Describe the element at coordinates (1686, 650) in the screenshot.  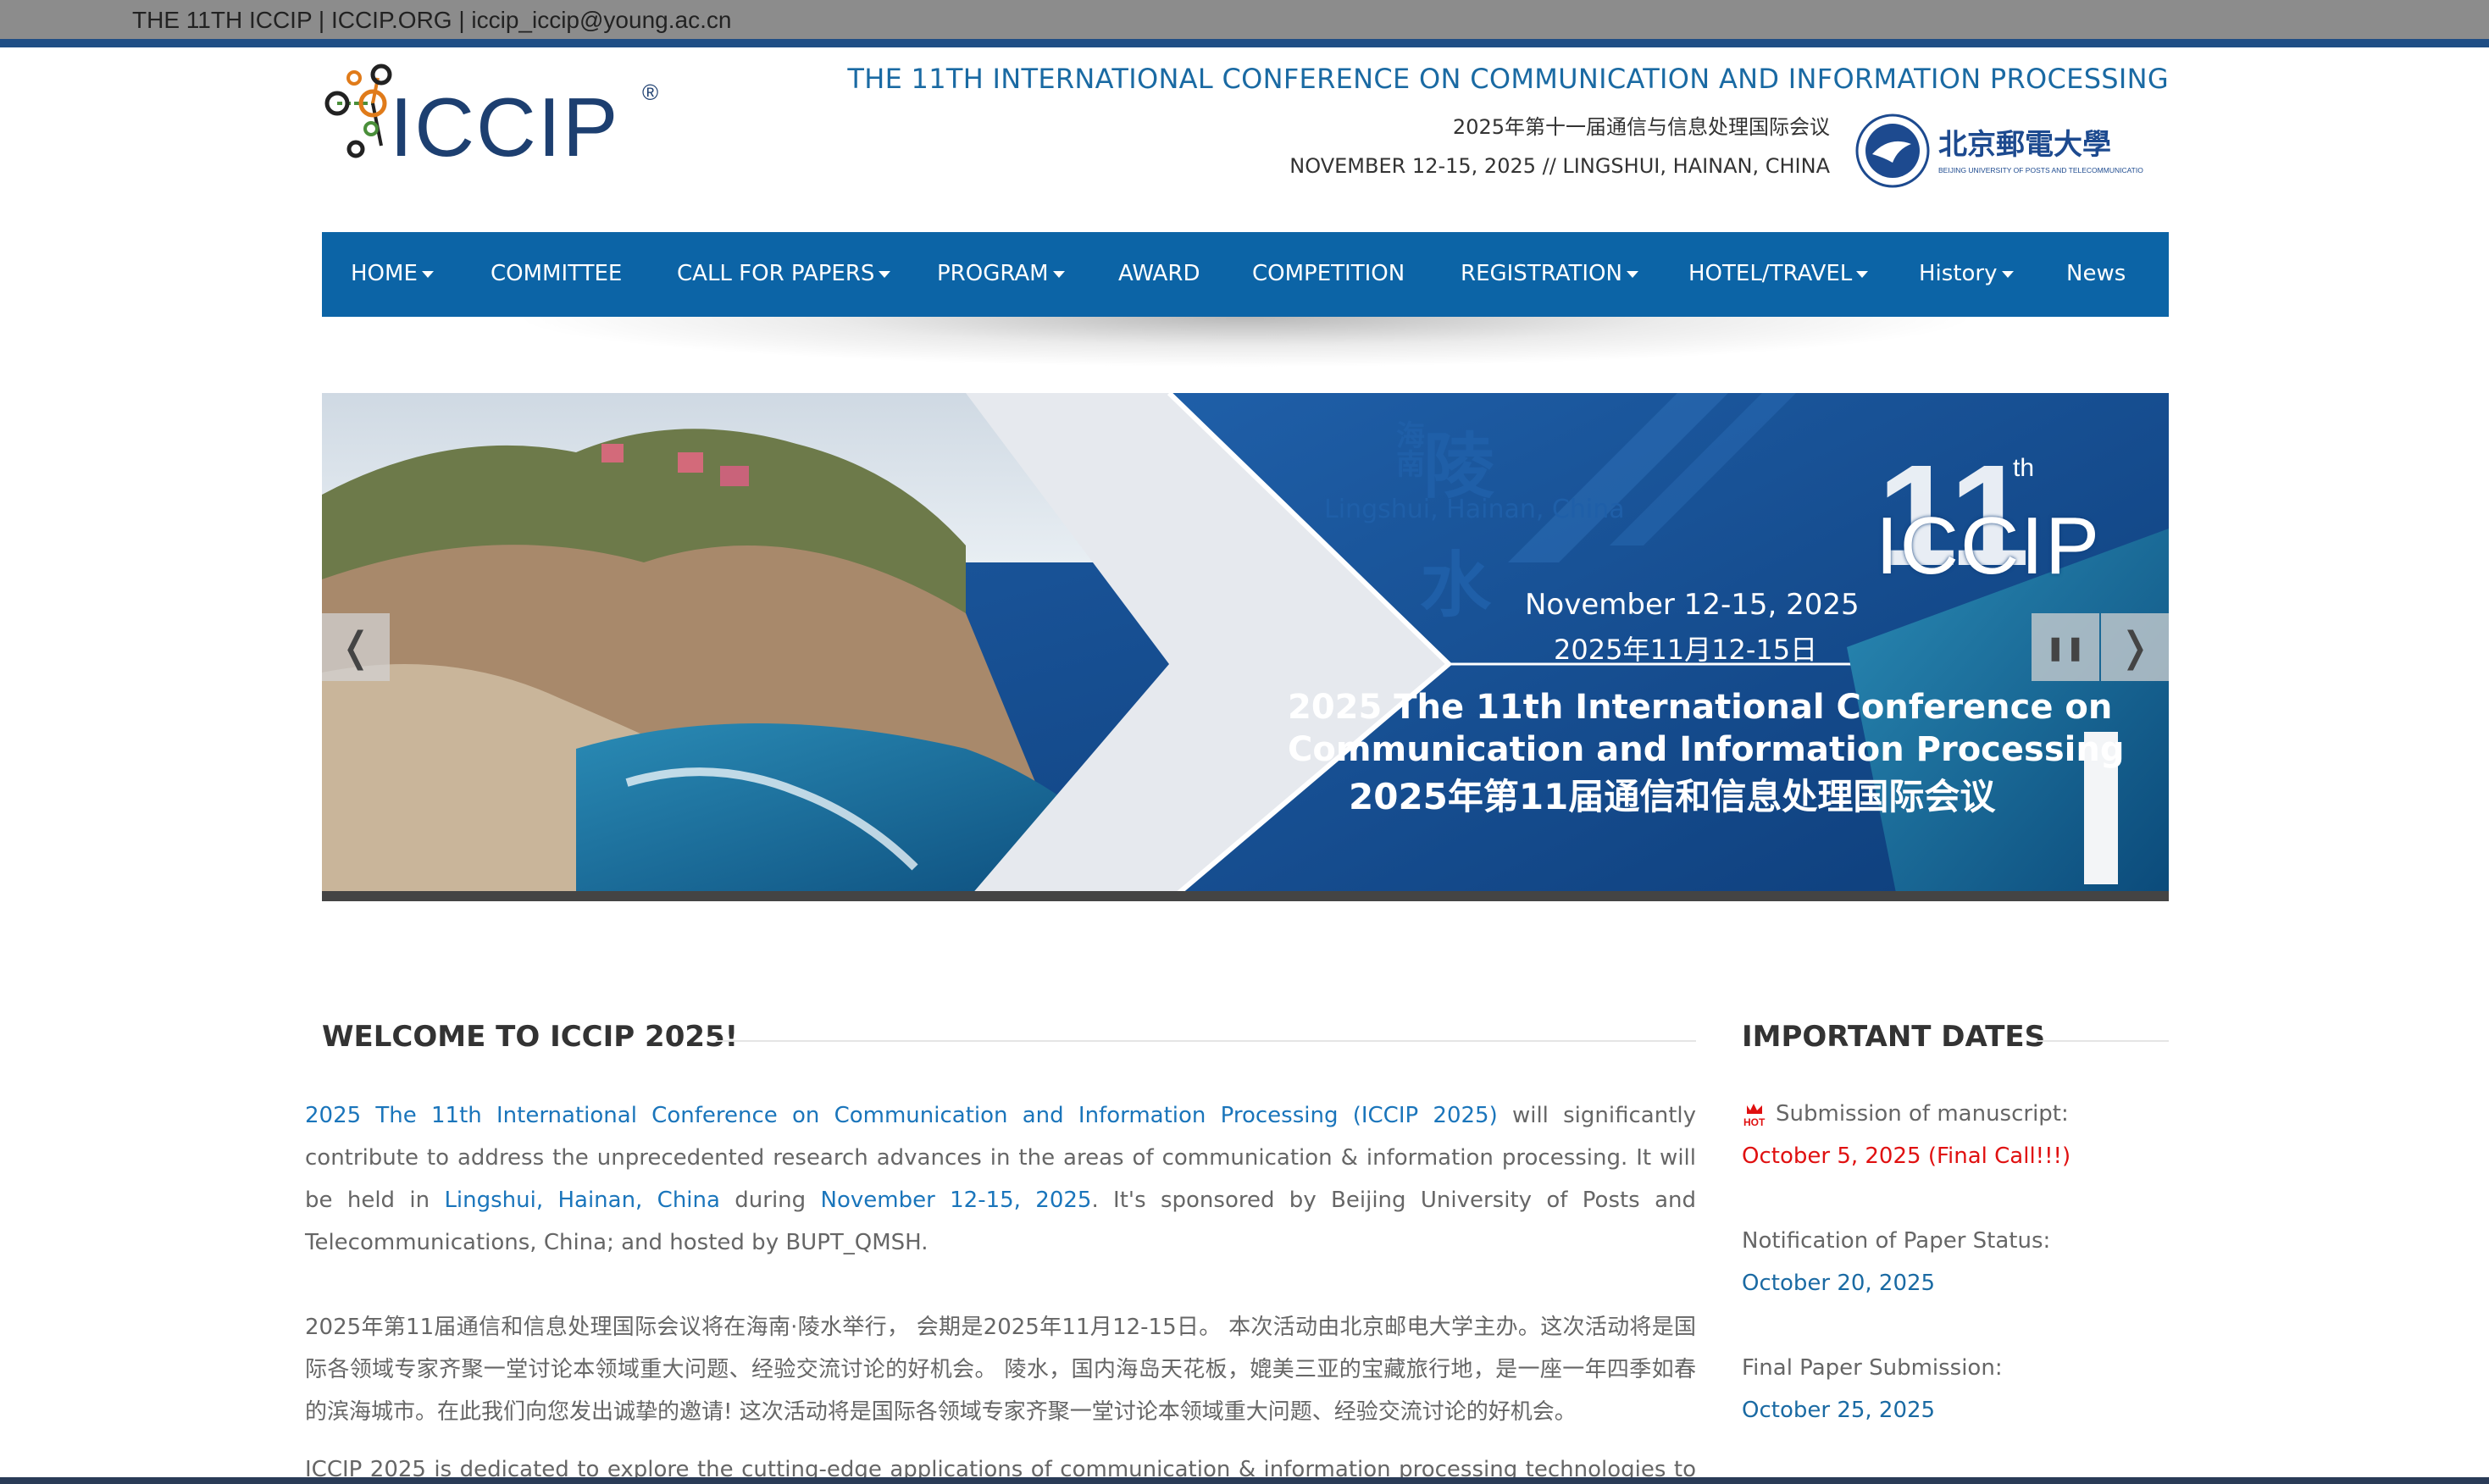
I see `slide-dates-cn: 2025年11月12-15日` at that location.